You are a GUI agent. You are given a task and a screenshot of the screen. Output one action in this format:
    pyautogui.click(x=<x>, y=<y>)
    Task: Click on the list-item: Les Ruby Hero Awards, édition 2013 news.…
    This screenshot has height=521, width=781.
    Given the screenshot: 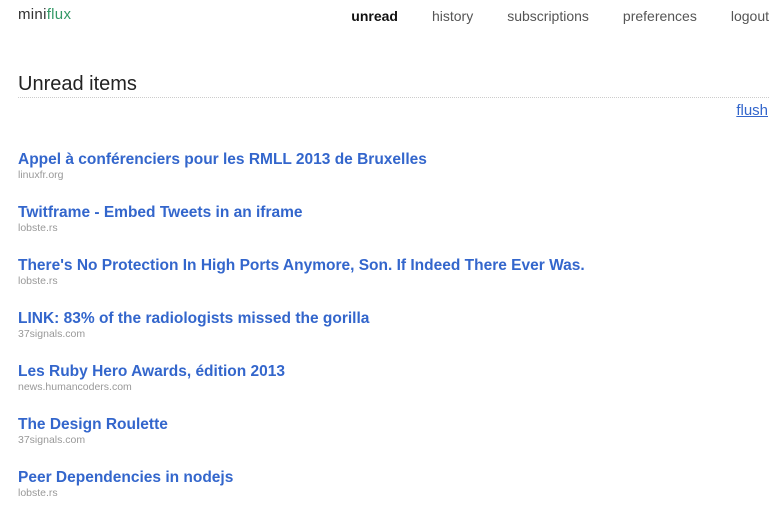 What is the action you would take?
    pyautogui.click(x=388, y=388)
    